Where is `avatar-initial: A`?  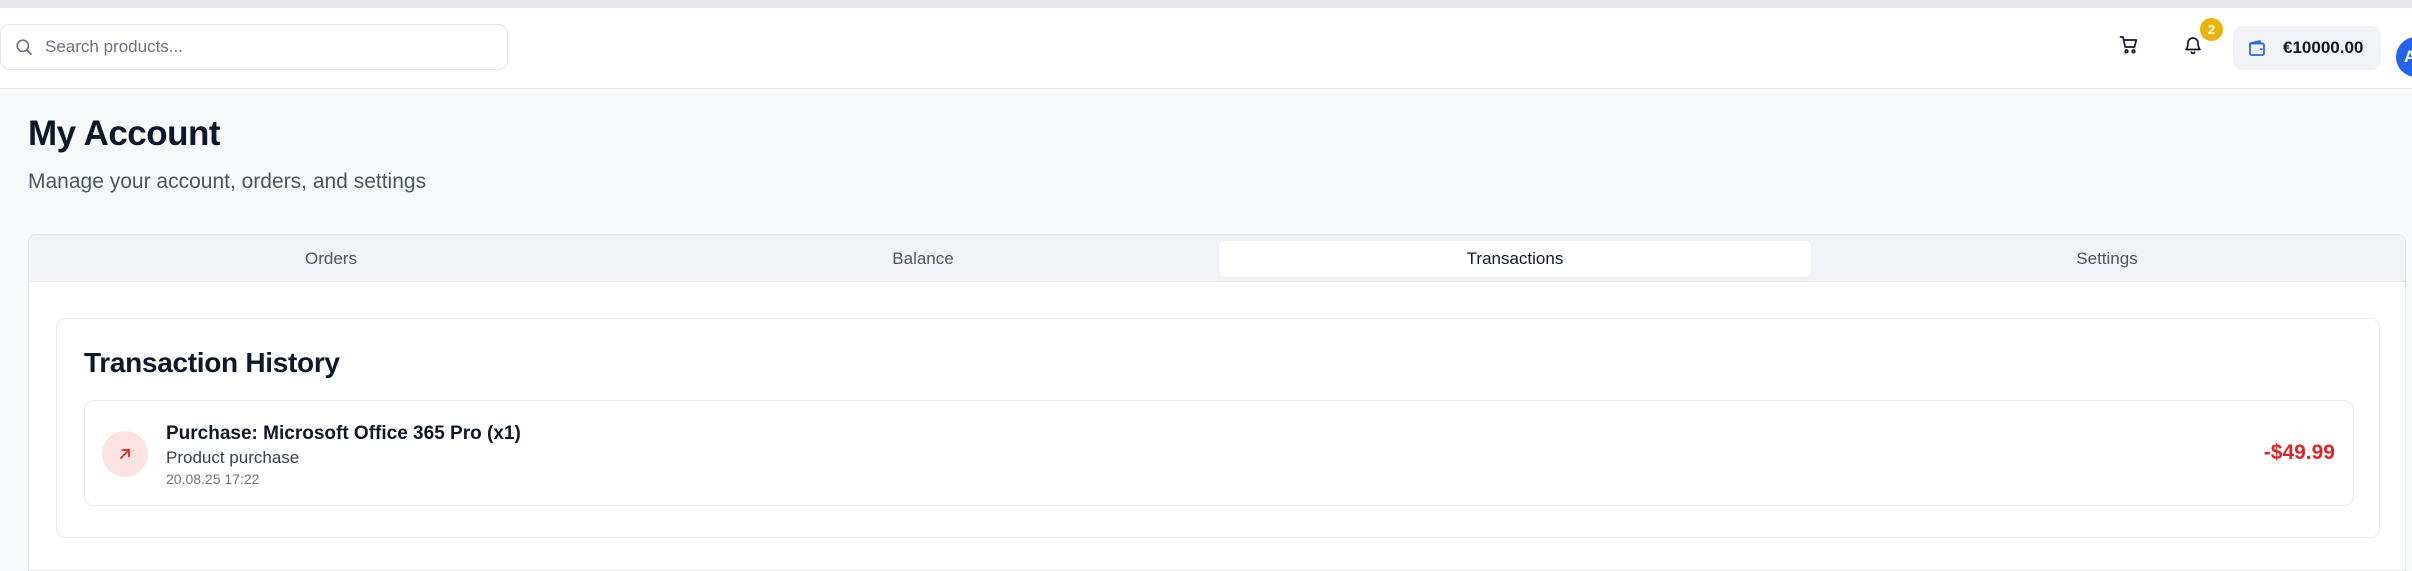
avatar-initial: A is located at coordinates (2408, 56).